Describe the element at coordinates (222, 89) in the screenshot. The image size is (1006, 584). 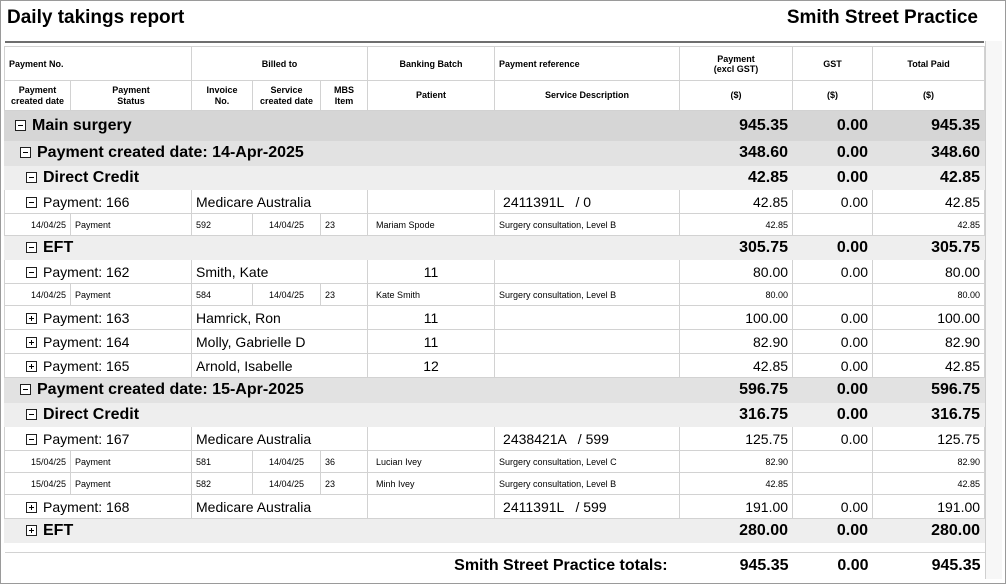
I see `header-invoice-line1: Invoice` at that location.